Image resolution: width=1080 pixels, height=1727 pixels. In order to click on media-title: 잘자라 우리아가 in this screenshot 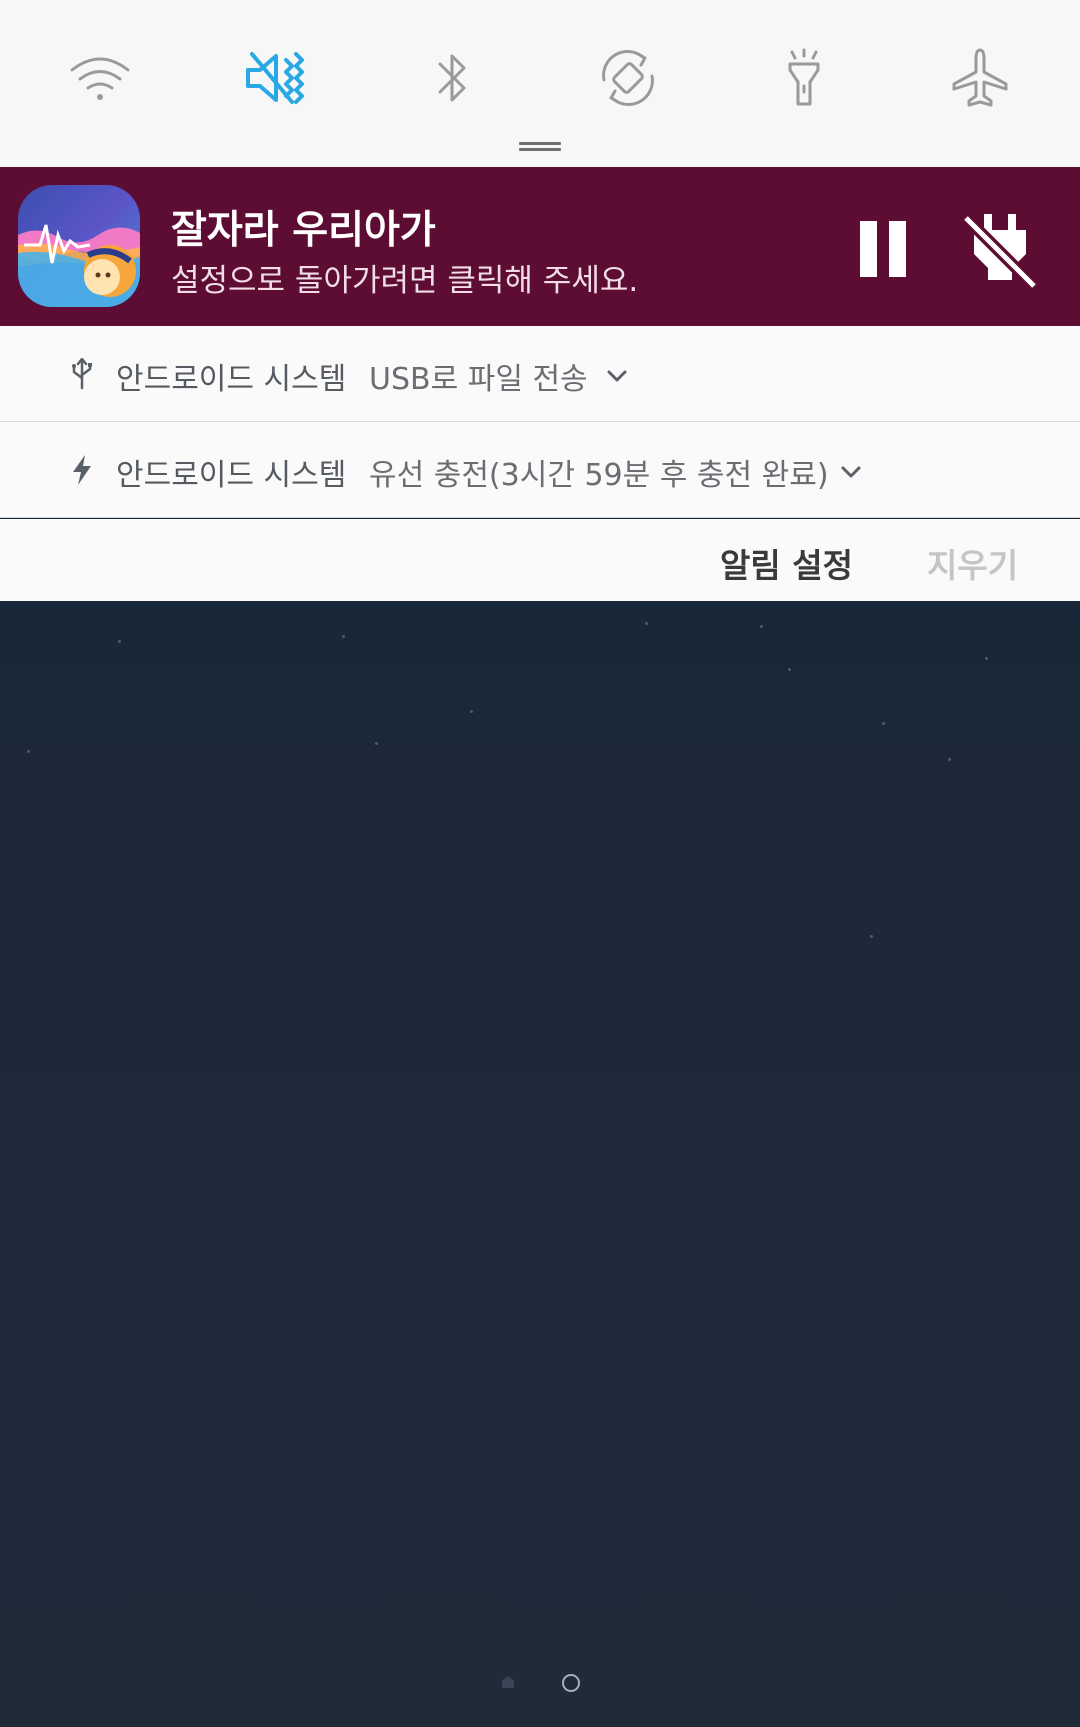, I will do `click(303, 230)`.